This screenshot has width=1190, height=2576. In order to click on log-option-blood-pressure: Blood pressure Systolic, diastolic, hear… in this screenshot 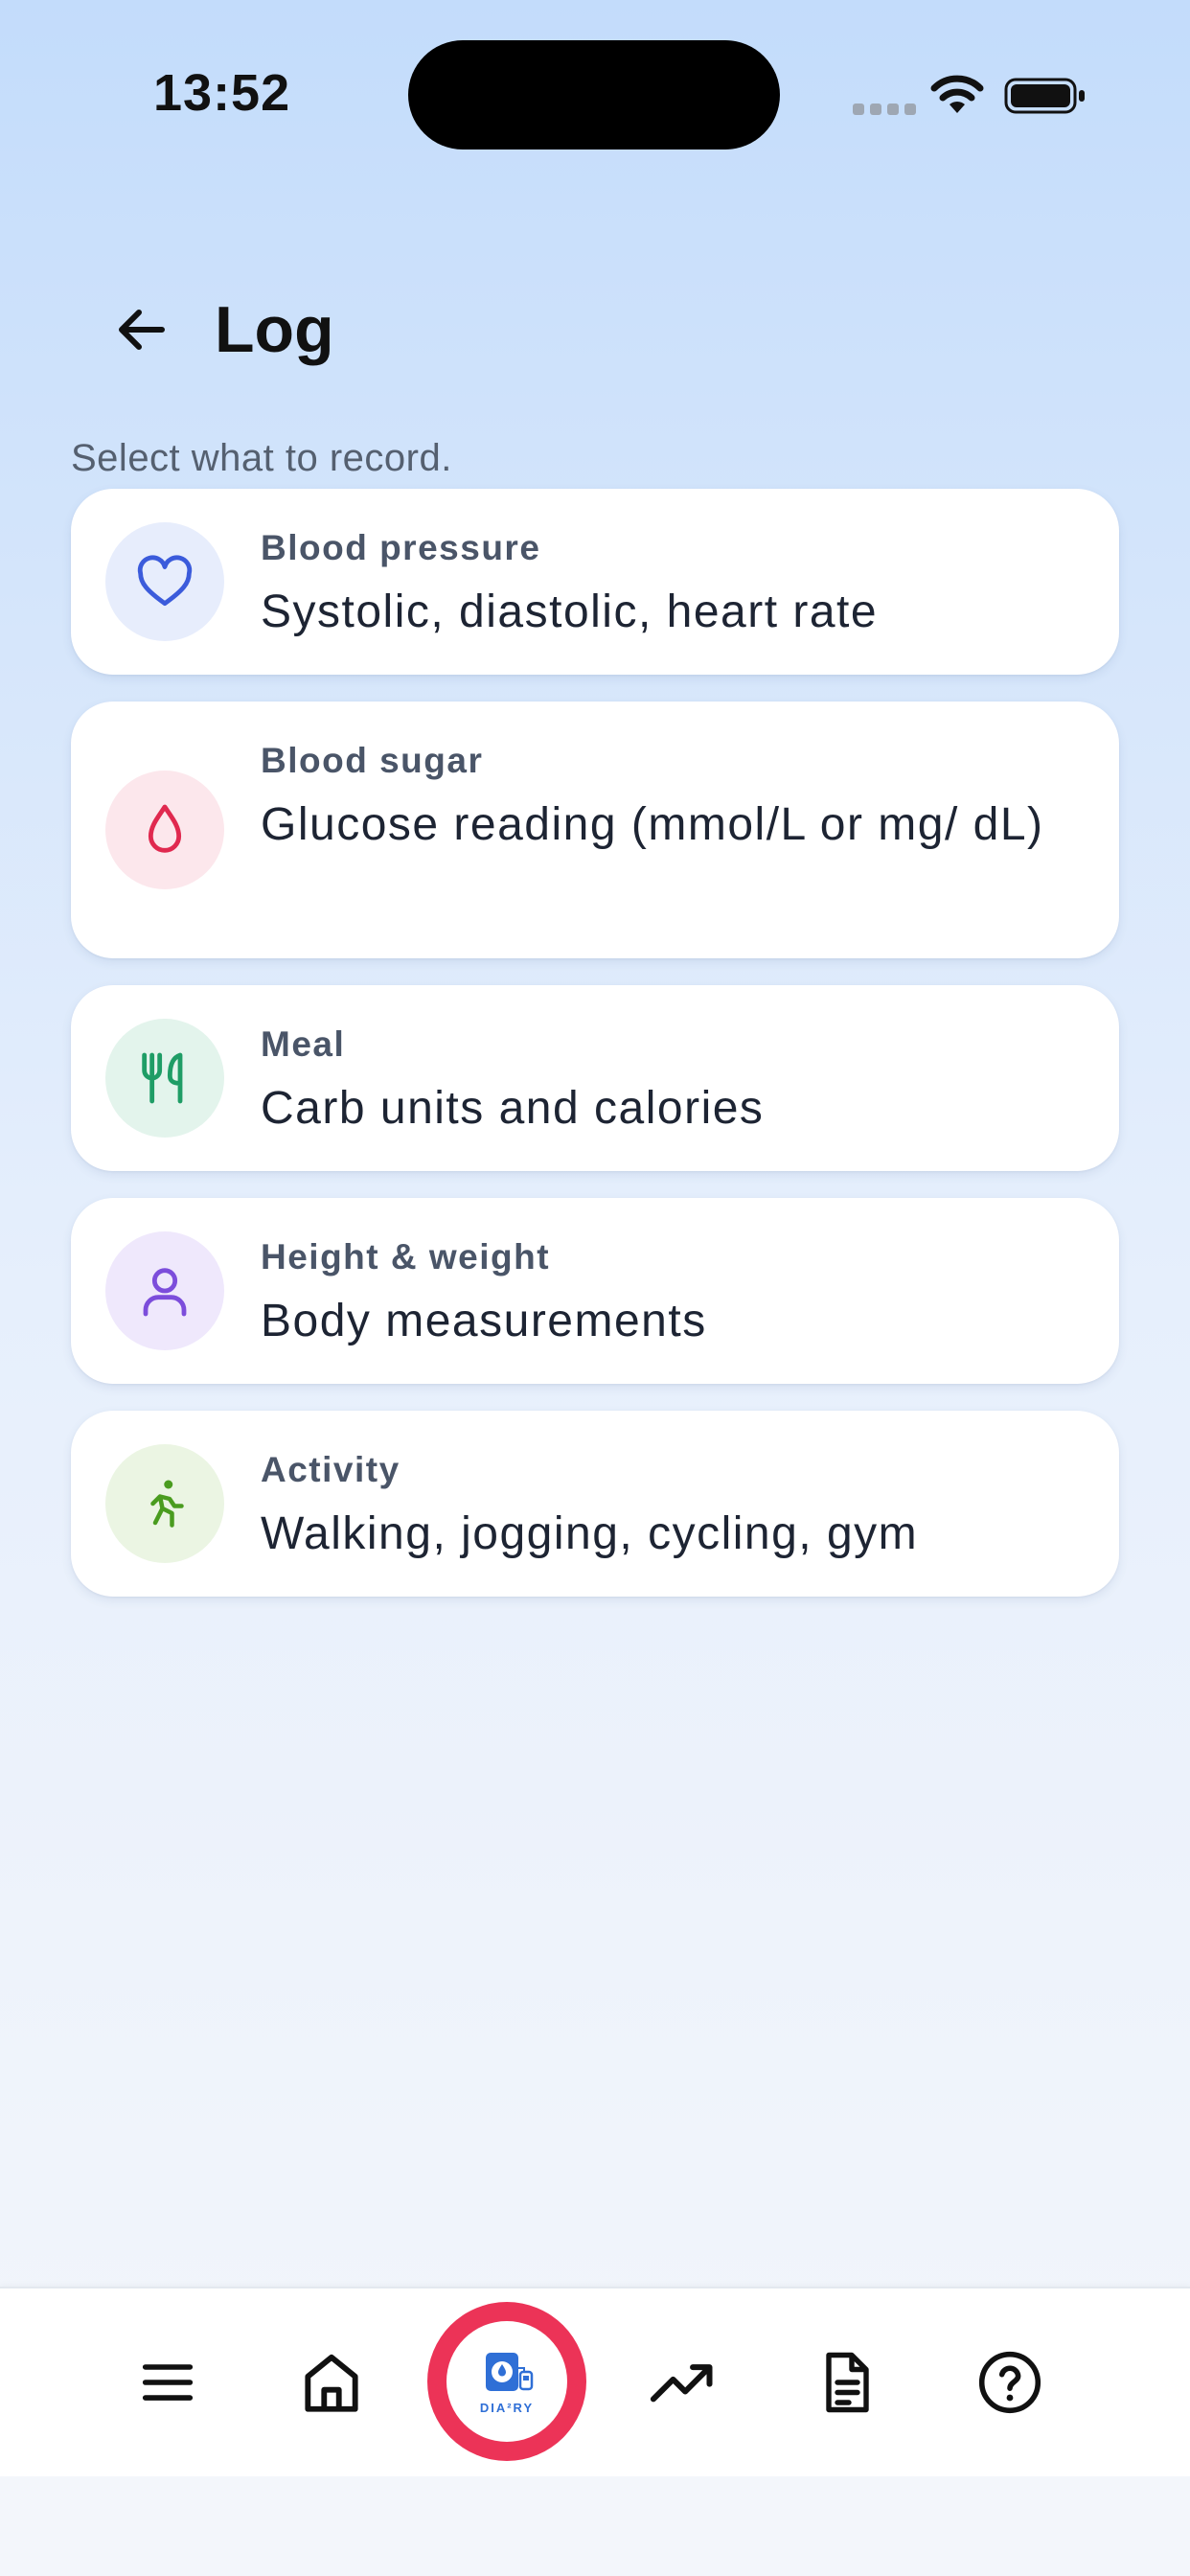, I will do `click(595, 582)`.